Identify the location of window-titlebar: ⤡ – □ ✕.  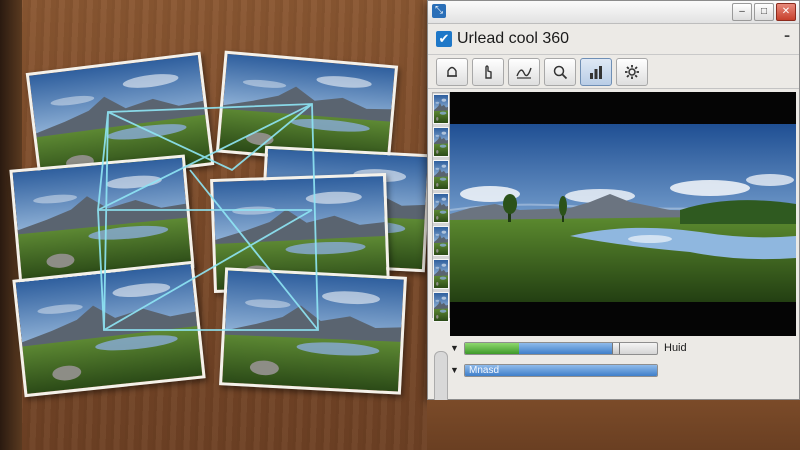
(613, 12).